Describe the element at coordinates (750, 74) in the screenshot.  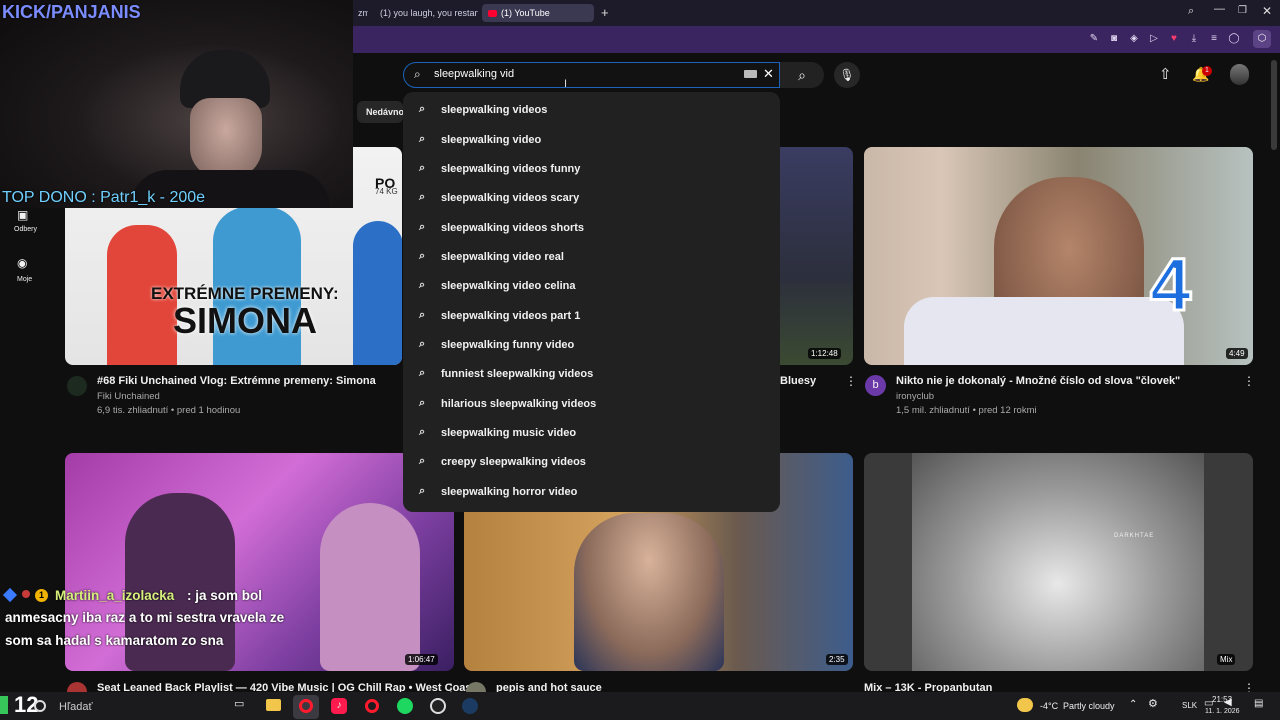
I see `keyboard-icon` at that location.